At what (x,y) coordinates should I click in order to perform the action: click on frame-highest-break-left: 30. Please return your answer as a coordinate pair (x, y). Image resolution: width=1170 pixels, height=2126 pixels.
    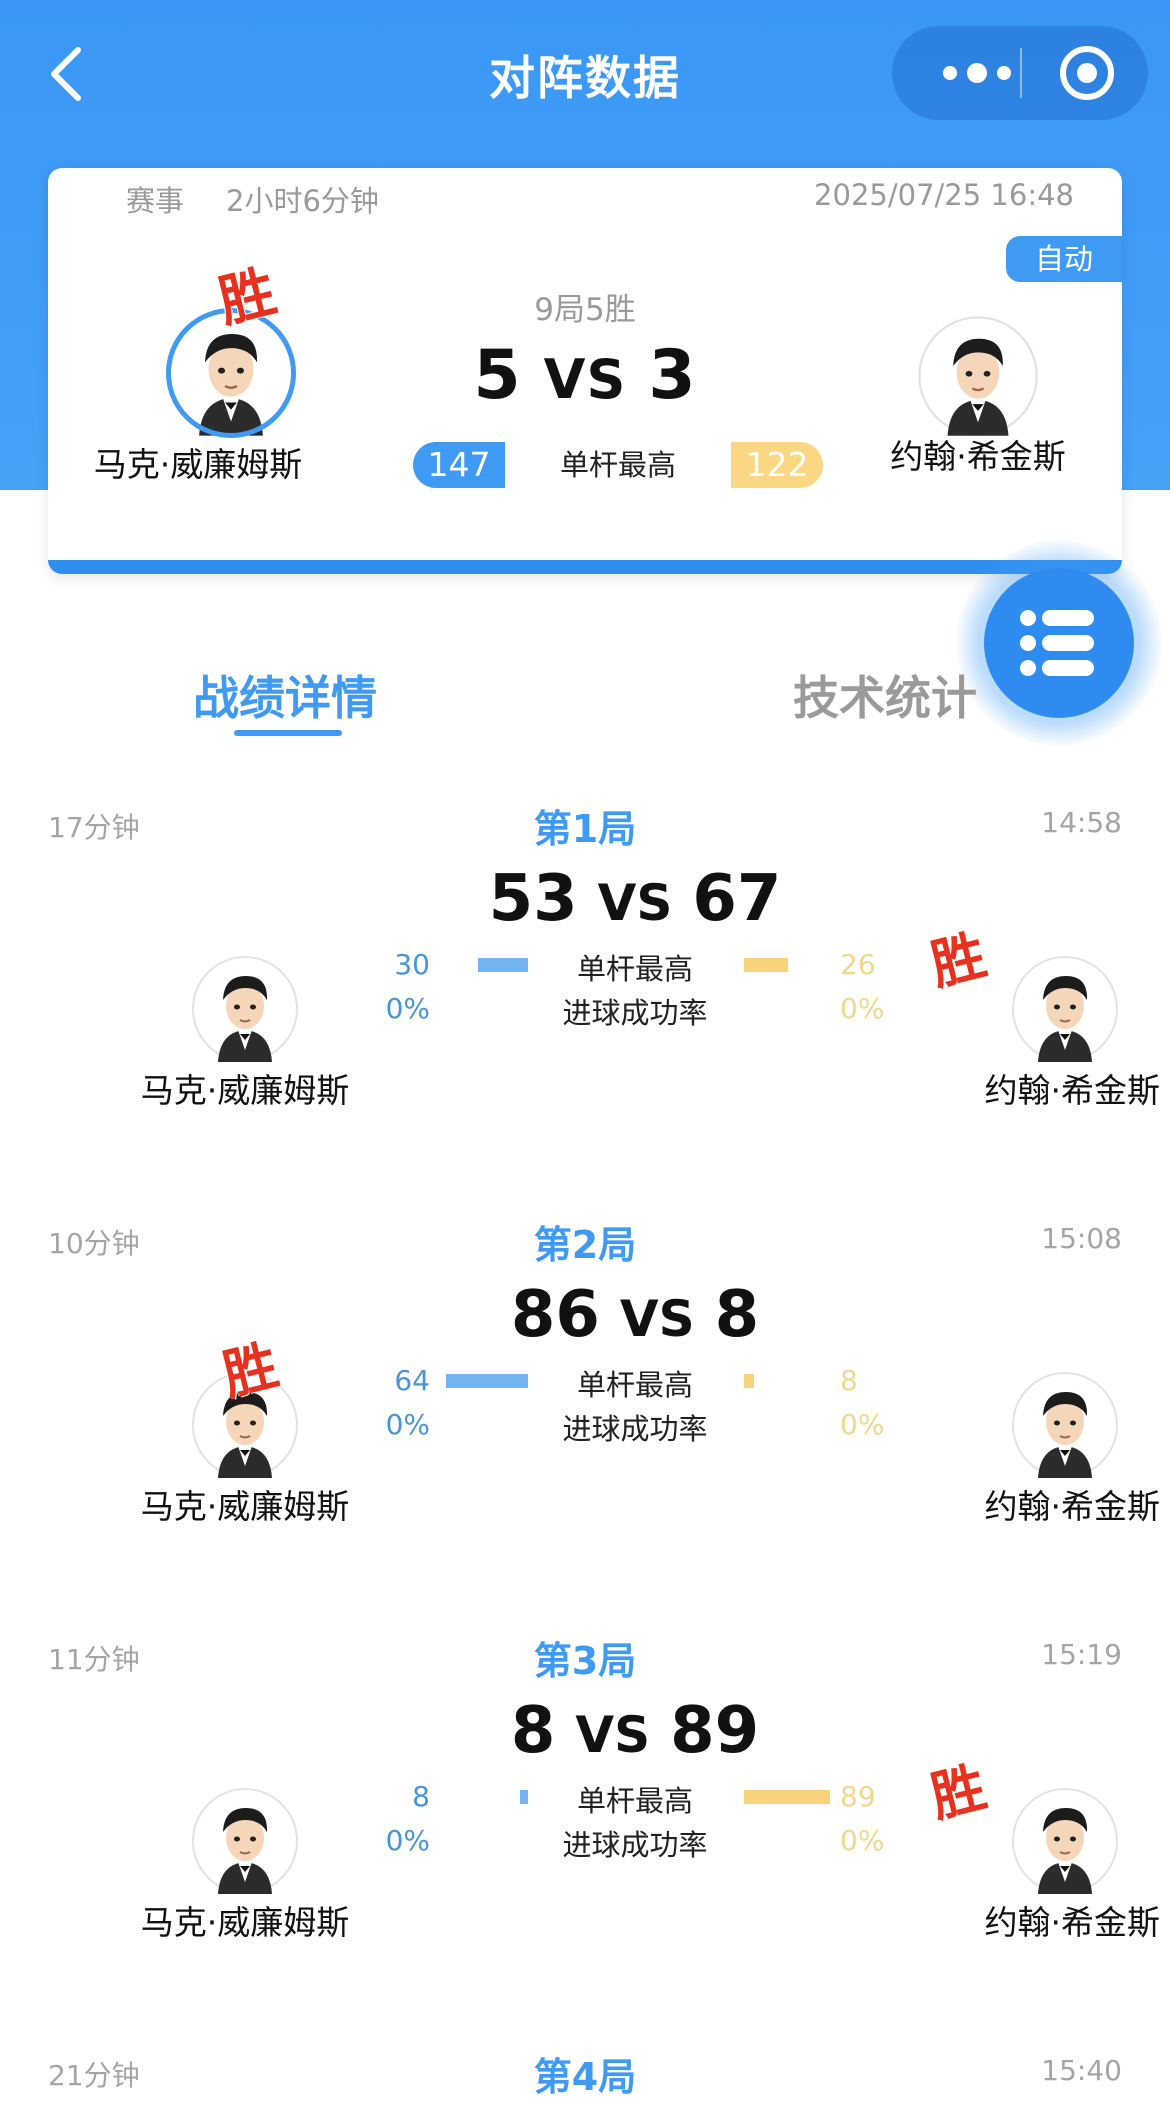
    Looking at the image, I should click on (412, 964).